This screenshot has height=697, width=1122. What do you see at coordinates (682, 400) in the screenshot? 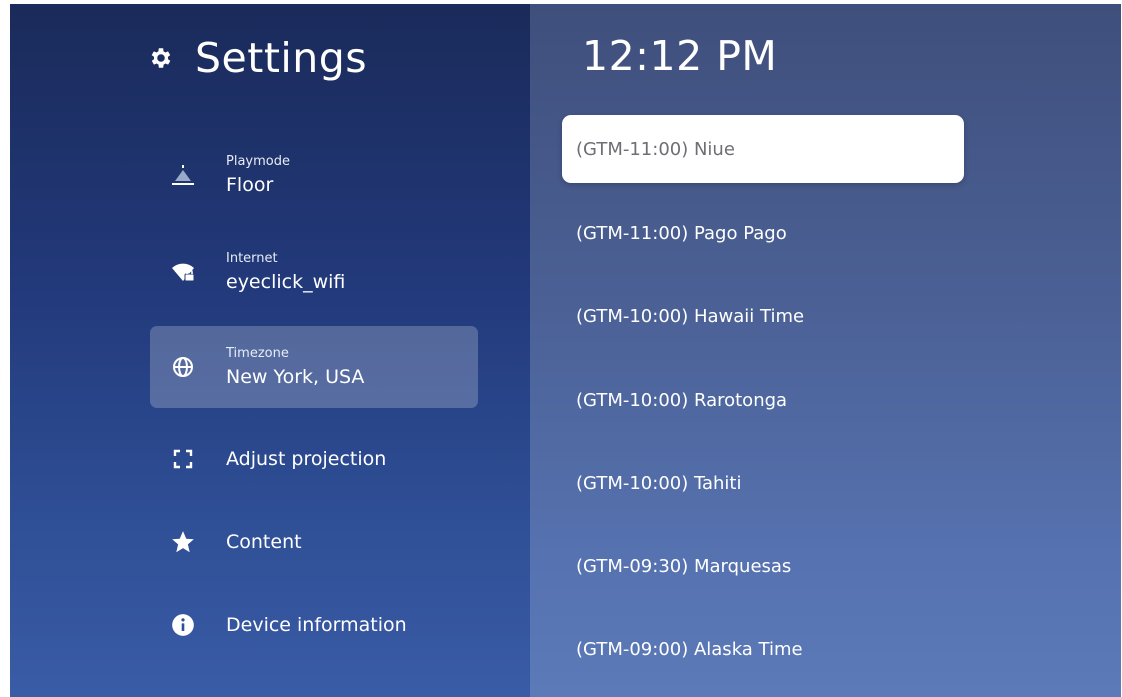
I see `timezone-option-label: (GTM-10:00) Rarotonga` at bounding box center [682, 400].